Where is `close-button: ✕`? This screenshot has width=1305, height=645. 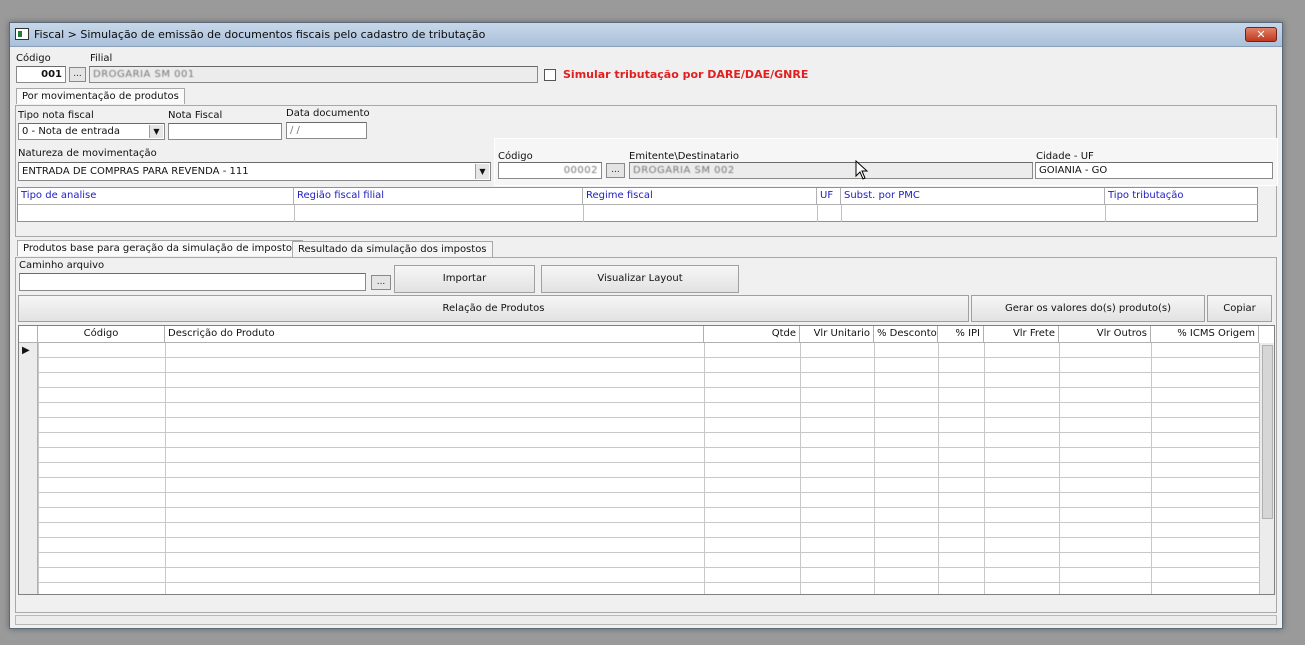
close-button: ✕ is located at coordinates (1261, 34).